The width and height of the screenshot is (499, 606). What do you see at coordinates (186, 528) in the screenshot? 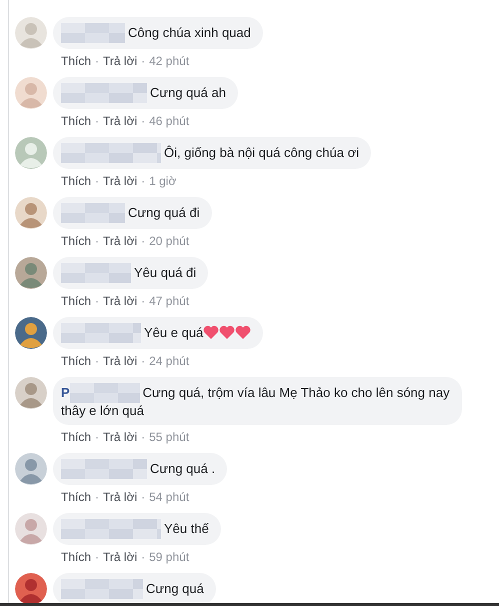
I see `comment-text: Yêu thế` at bounding box center [186, 528].